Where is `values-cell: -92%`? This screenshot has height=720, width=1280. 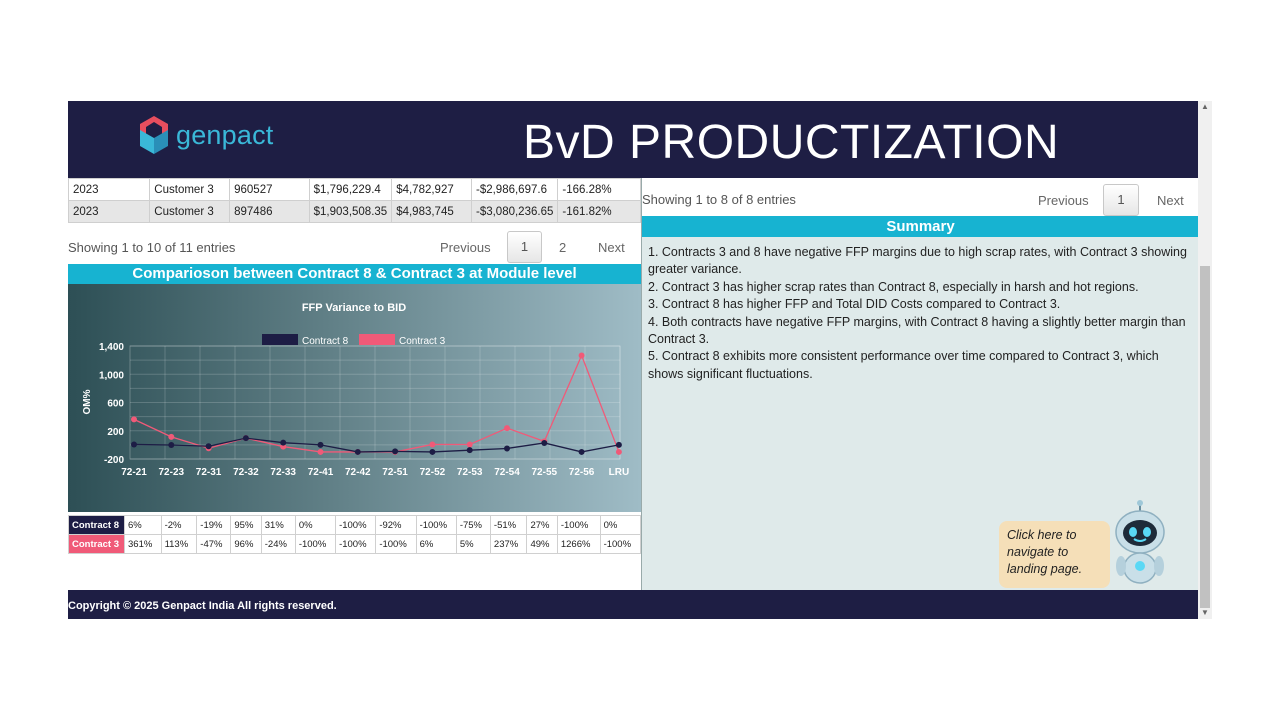 values-cell: -92% is located at coordinates (396, 525).